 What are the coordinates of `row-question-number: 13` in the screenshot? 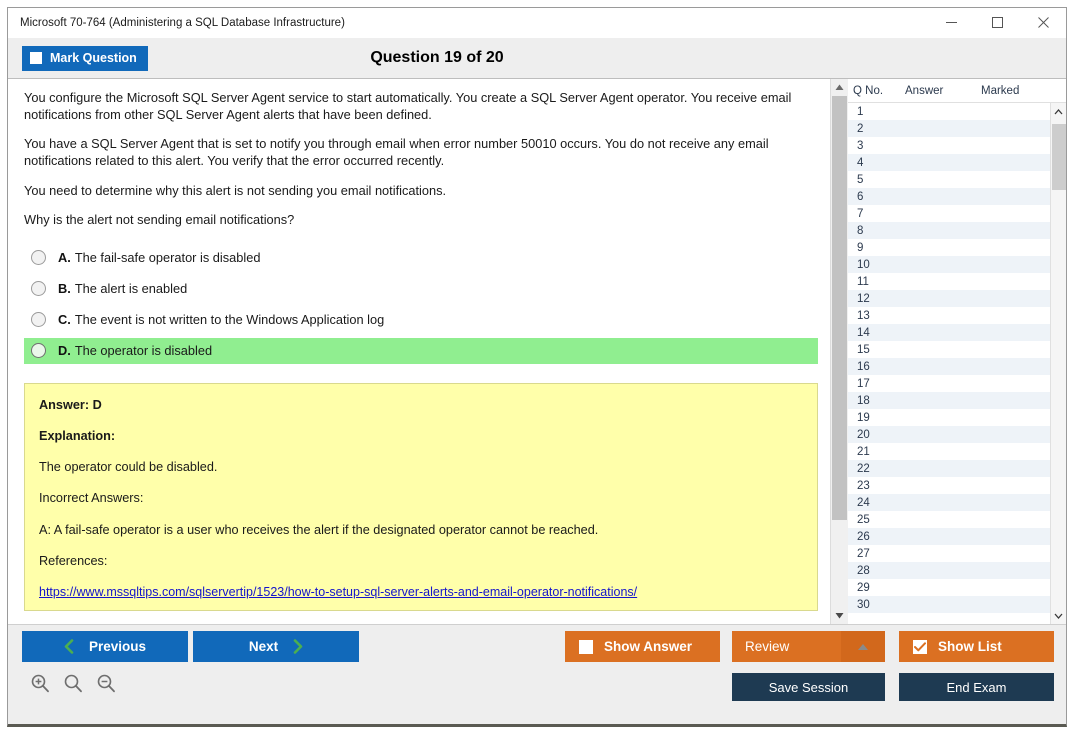 It's located at (863, 315).